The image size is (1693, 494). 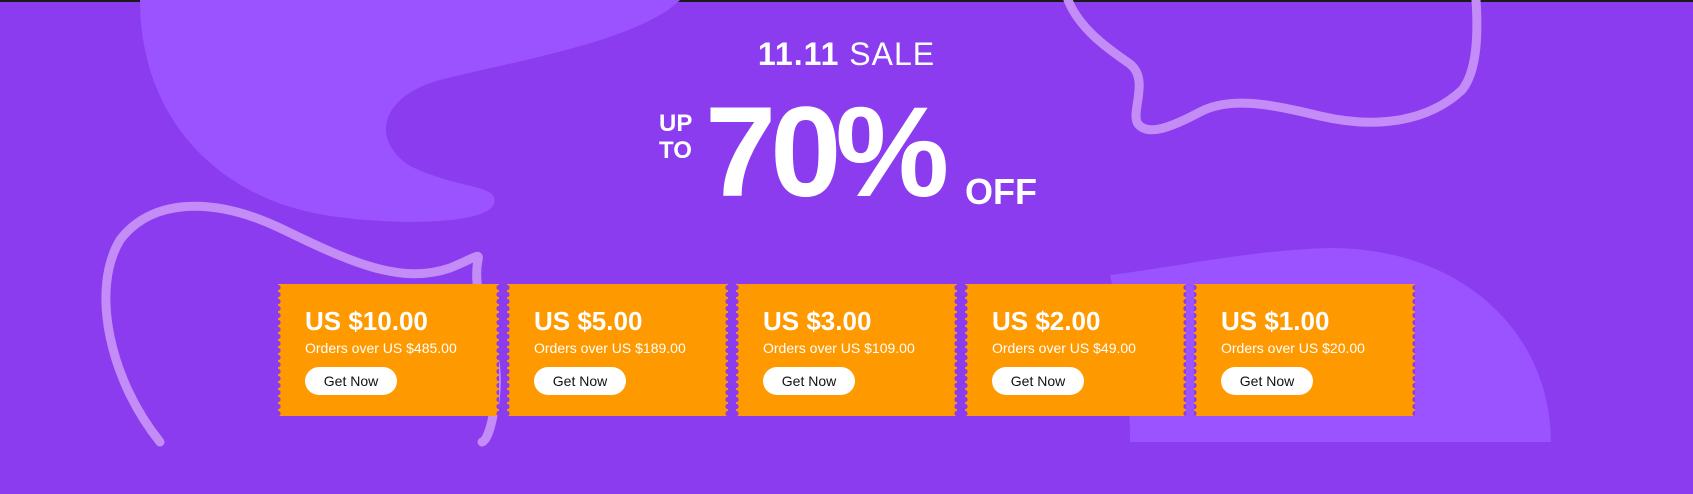 I want to click on coupon-card: US $2.00 Orders over US $49.00 Get Now, so click(x=1075, y=350).